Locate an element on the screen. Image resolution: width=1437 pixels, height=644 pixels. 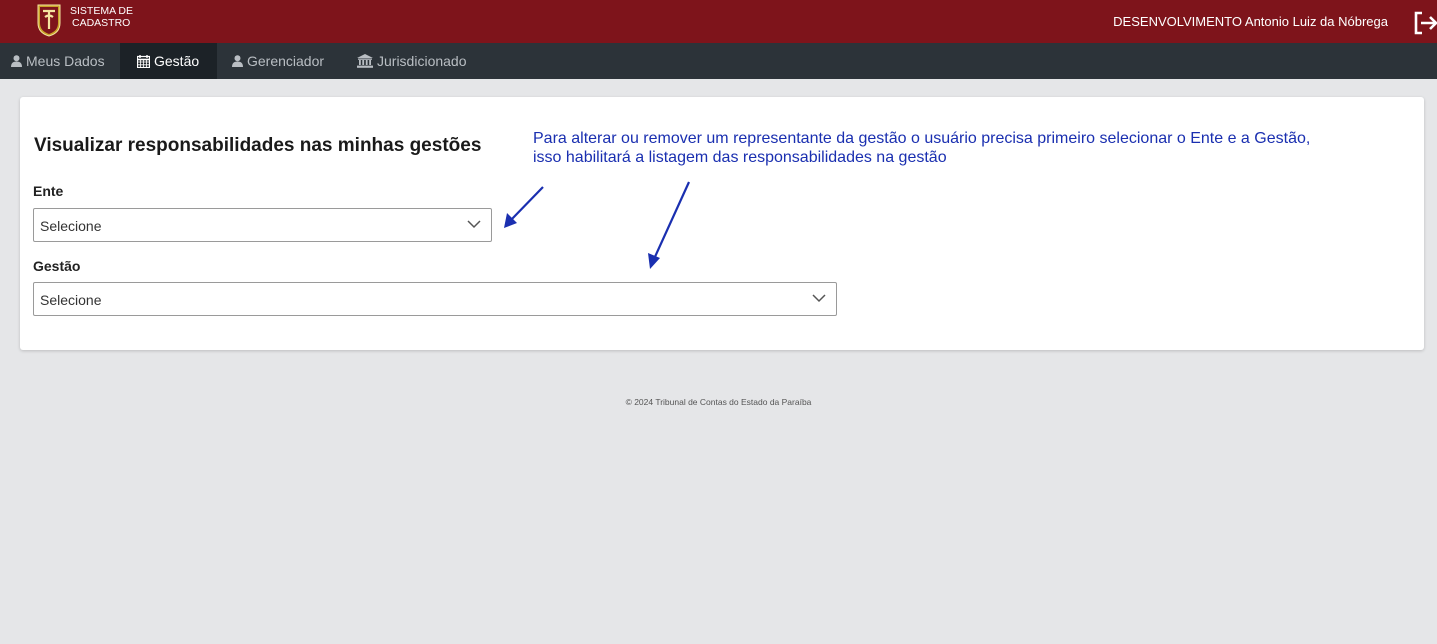
nav-label: Gerenciador is located at coordinates (286, 61).